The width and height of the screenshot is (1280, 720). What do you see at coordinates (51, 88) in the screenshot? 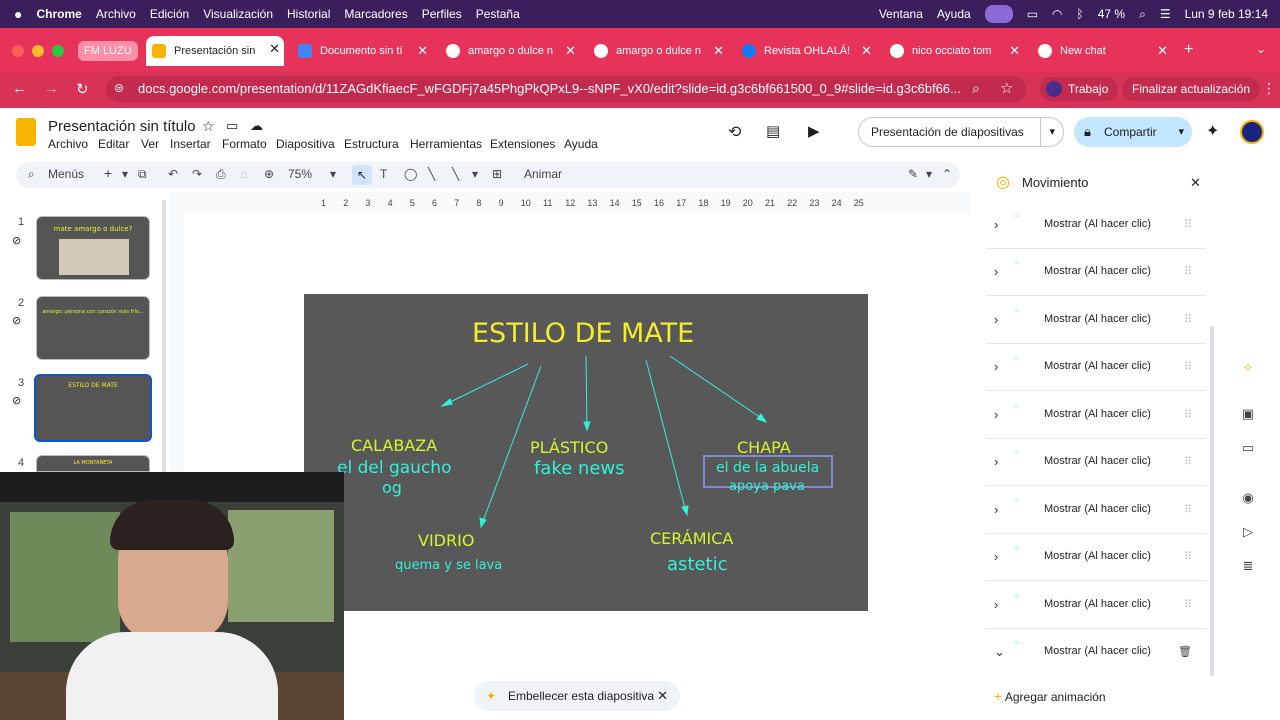
I see `forward-icon: →` at bounding box center [51, 88].